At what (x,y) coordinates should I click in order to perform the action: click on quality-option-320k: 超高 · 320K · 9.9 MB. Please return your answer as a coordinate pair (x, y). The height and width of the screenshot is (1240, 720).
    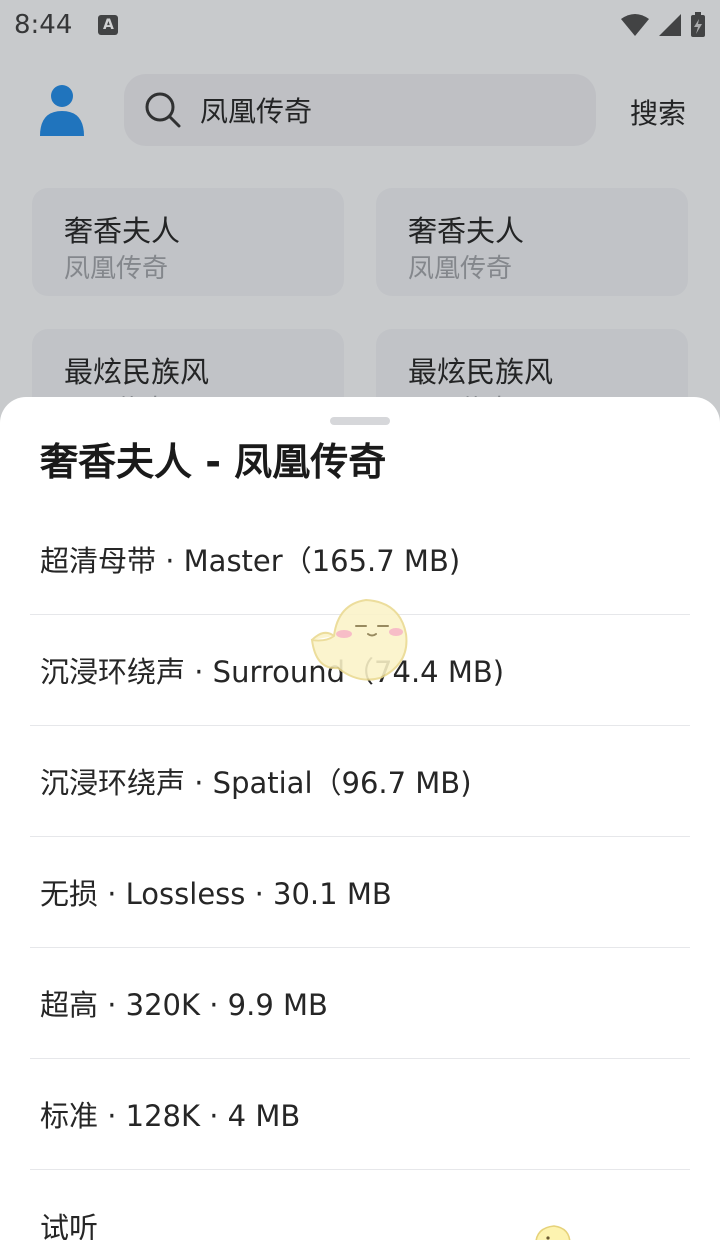
    Looking at the image, I should click on (360, 1003).